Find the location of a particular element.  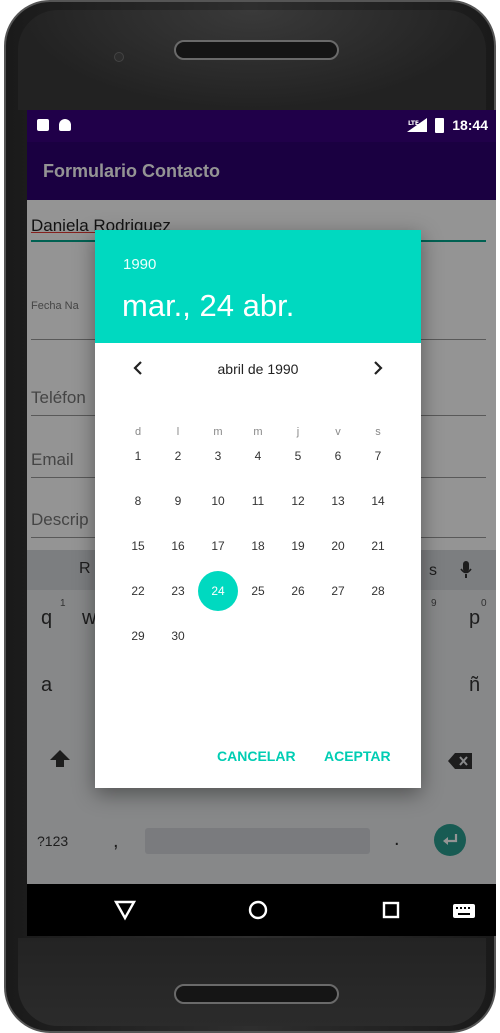

calendar-day: 10 is located at coordinates (218, 501).